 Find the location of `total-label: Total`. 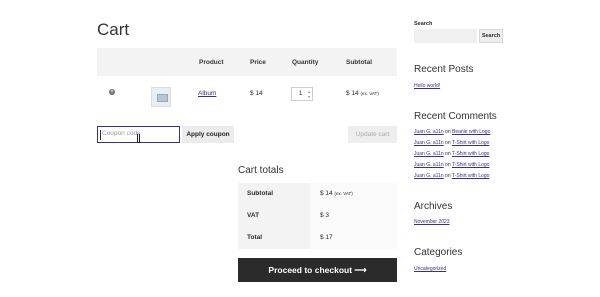

total-label: Total is located at coordinates (274, 238).